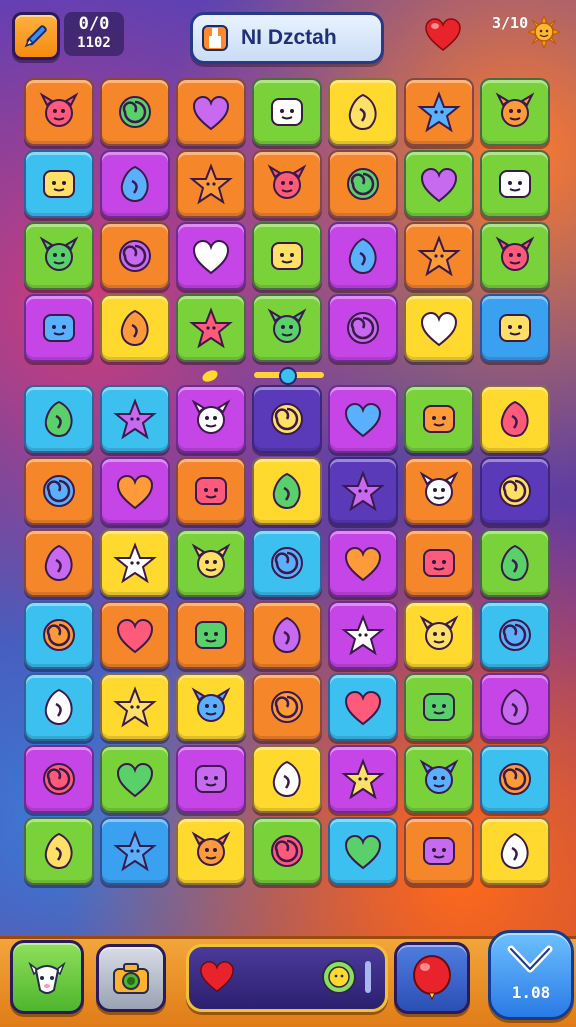 Image resolution: width=576 pixels, height=1027 pixels. Describe the element at coordinates (531, 975) in the screenshot. I see `confirm-button: 1.08` at that location.